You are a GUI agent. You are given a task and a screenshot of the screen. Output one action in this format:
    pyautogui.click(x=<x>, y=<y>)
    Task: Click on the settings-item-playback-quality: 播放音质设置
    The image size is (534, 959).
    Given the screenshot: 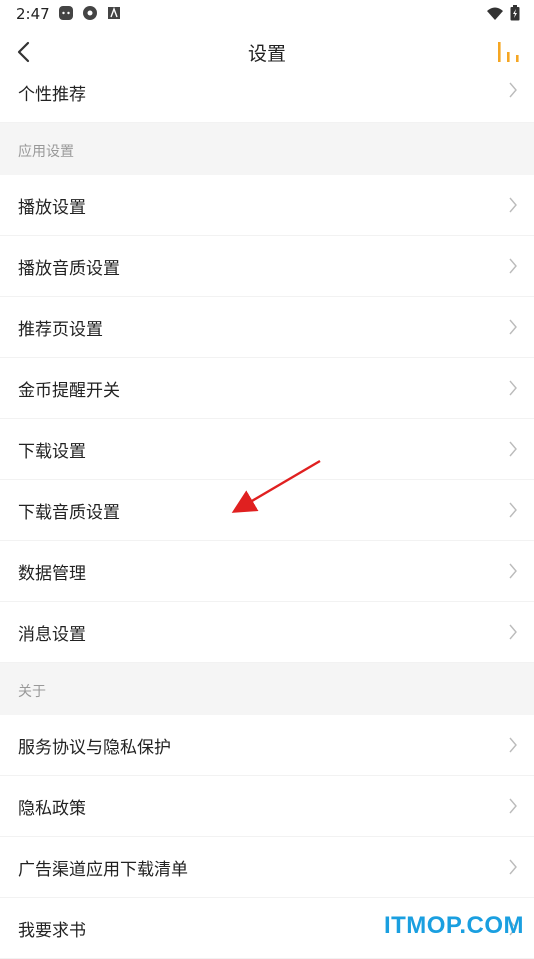 What is the action you would take?
    pyautogui.click(x=267, y=266)
    